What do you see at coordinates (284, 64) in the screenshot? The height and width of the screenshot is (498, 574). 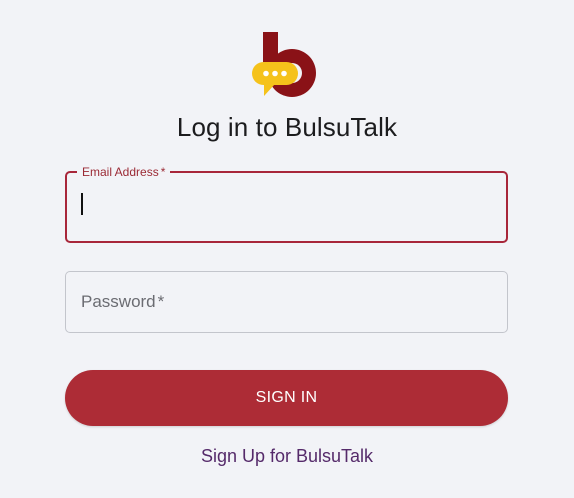 I see `bulsutalk-logo-icon` at bounding box center [284, 64].